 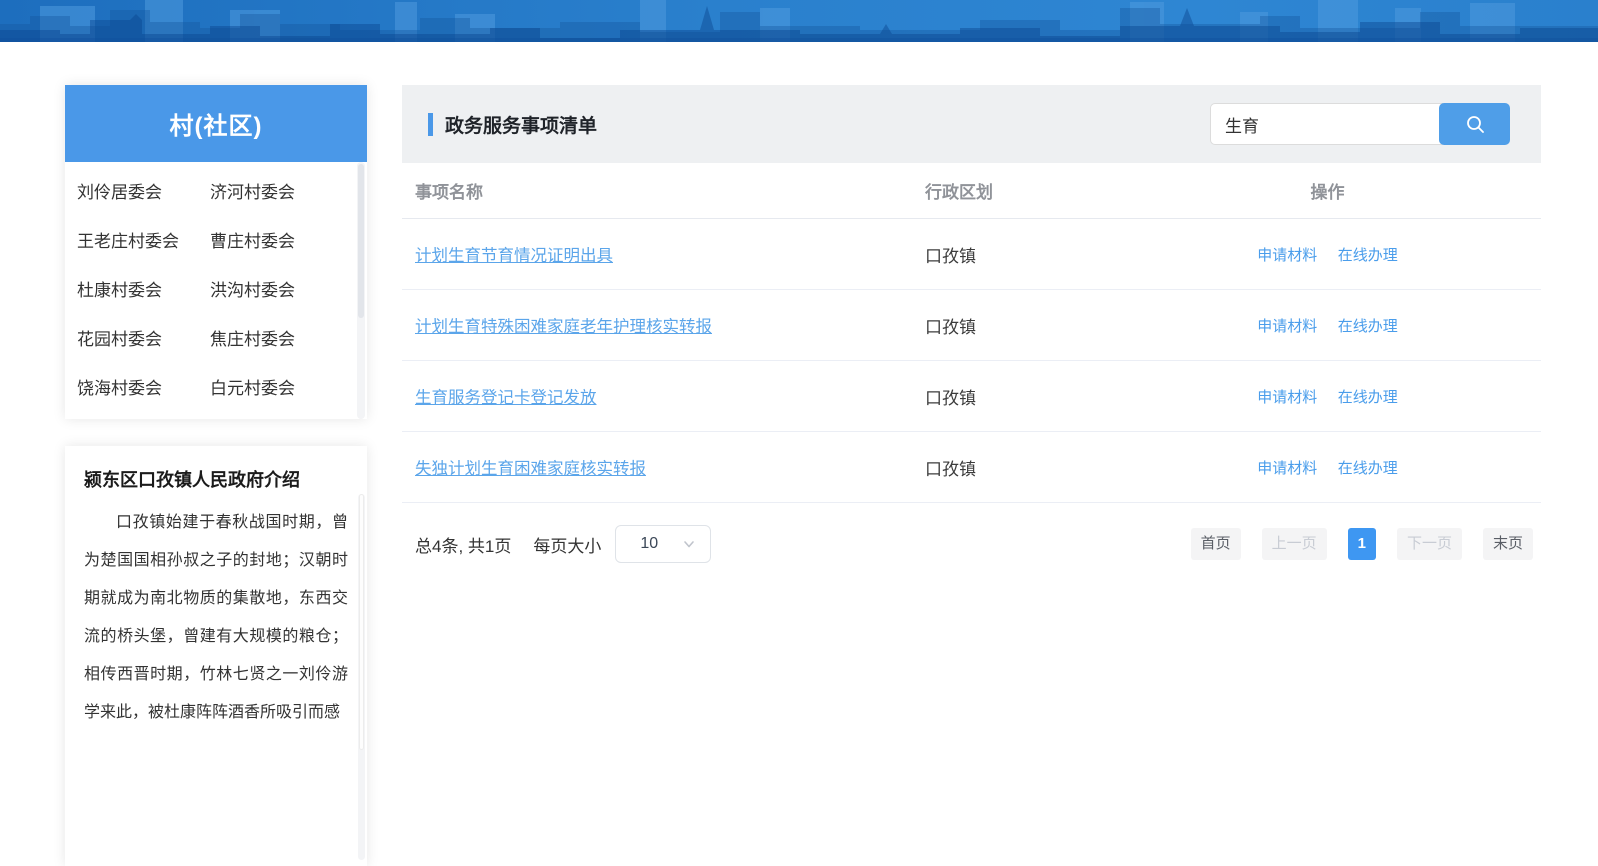 I want to click on village-list-scrollbar, so click(x=361, y=290).